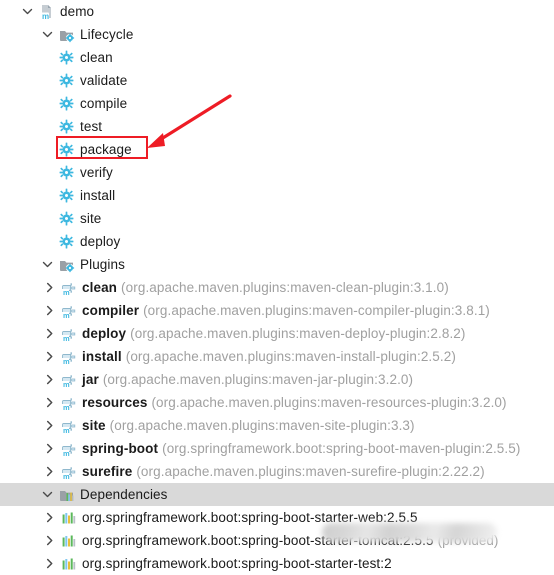 The width and height of the screenshot is (554, 575). Describe the element at coordinates (100, 287) in the screenshot. I see `plugin-name: clean` at that location.